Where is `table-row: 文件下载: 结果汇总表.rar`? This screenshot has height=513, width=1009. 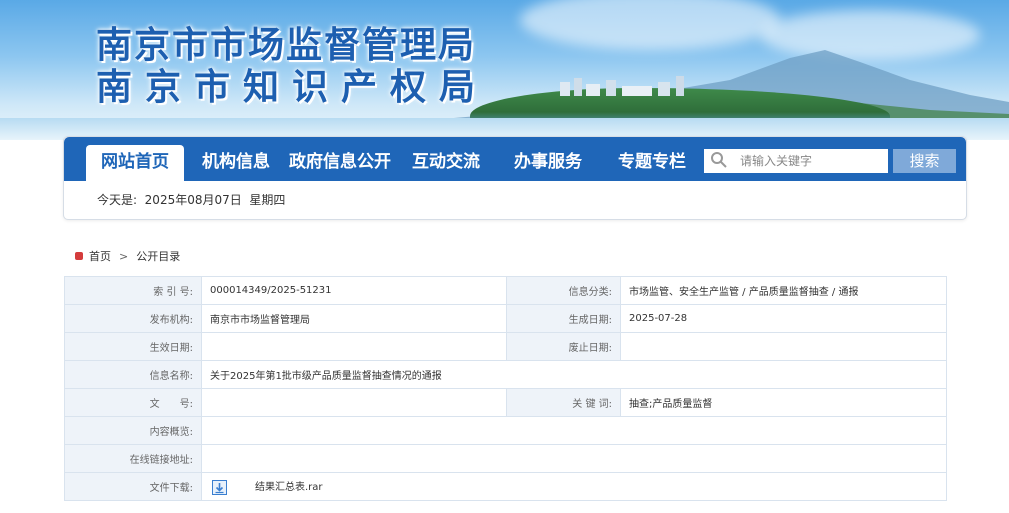 table-row: 文件下载: 结果汇总表.rar is located at coordinates (505, 486).